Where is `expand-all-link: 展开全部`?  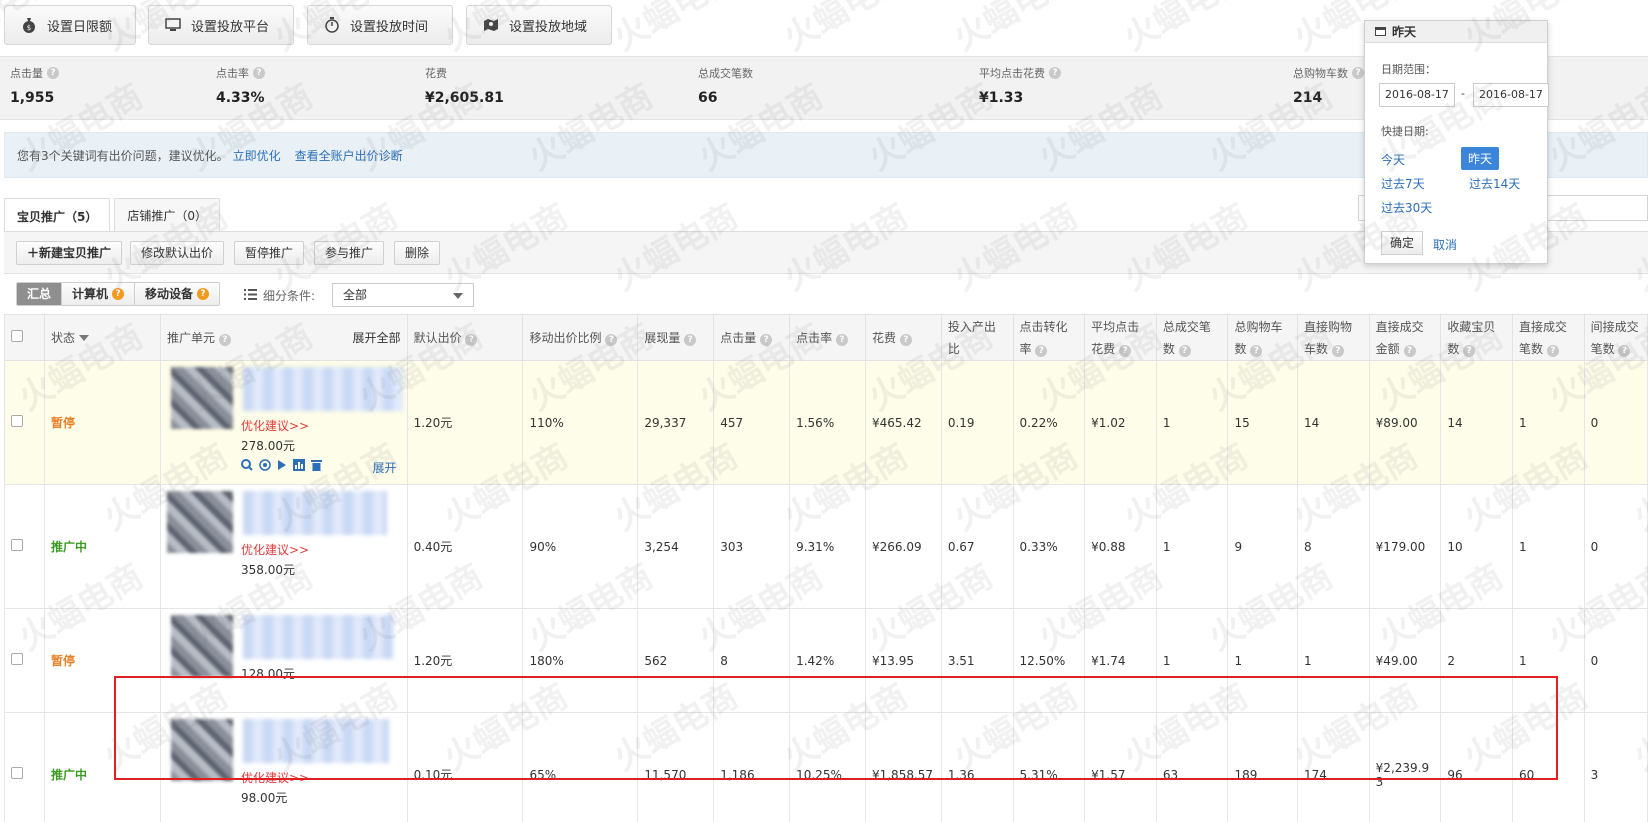 expand-all-link: 展开全部 is located at coordinates (377, 338).